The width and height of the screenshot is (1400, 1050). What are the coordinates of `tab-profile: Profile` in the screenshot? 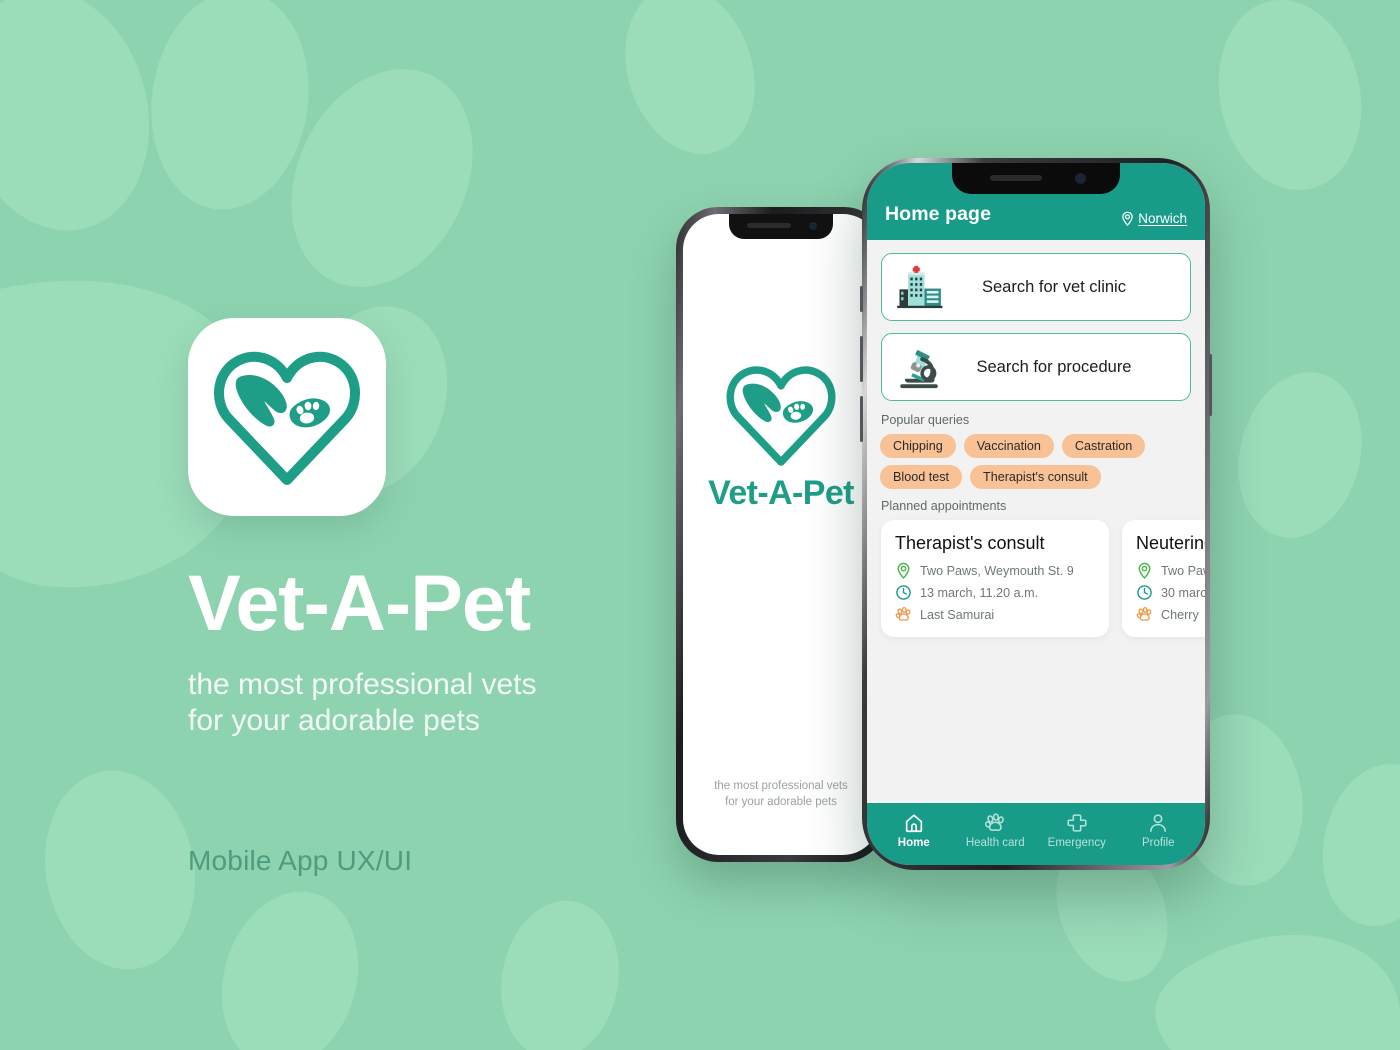 It's located at (1159, 830).